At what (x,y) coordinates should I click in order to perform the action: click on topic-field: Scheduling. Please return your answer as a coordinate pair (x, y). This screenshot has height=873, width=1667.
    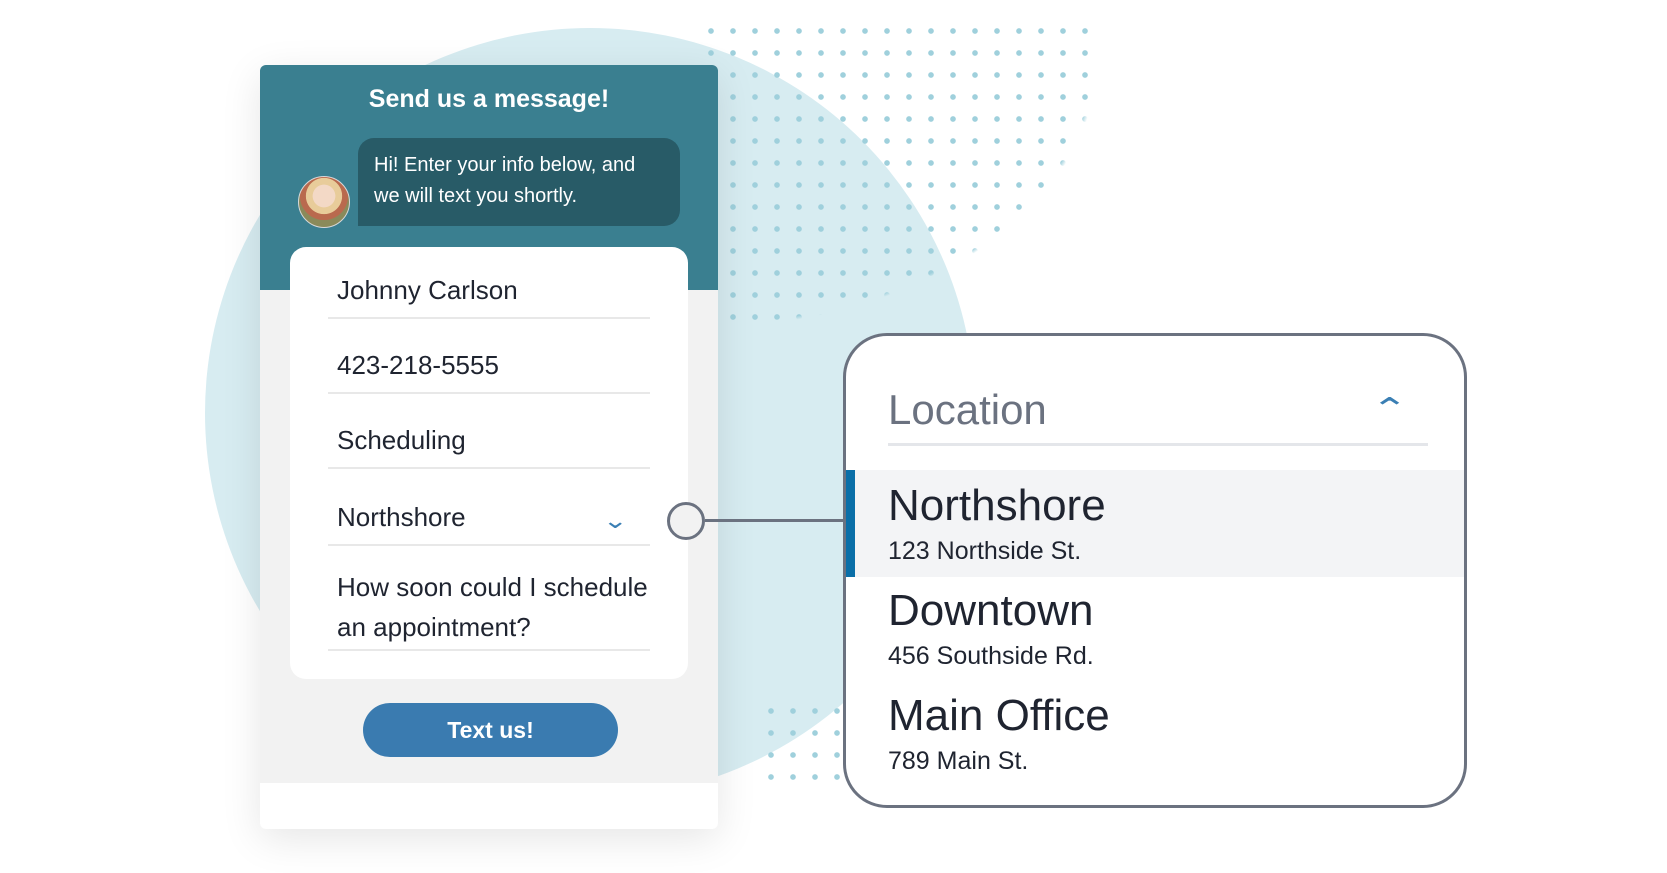
    Looking at the image, I should click on (489, 447).